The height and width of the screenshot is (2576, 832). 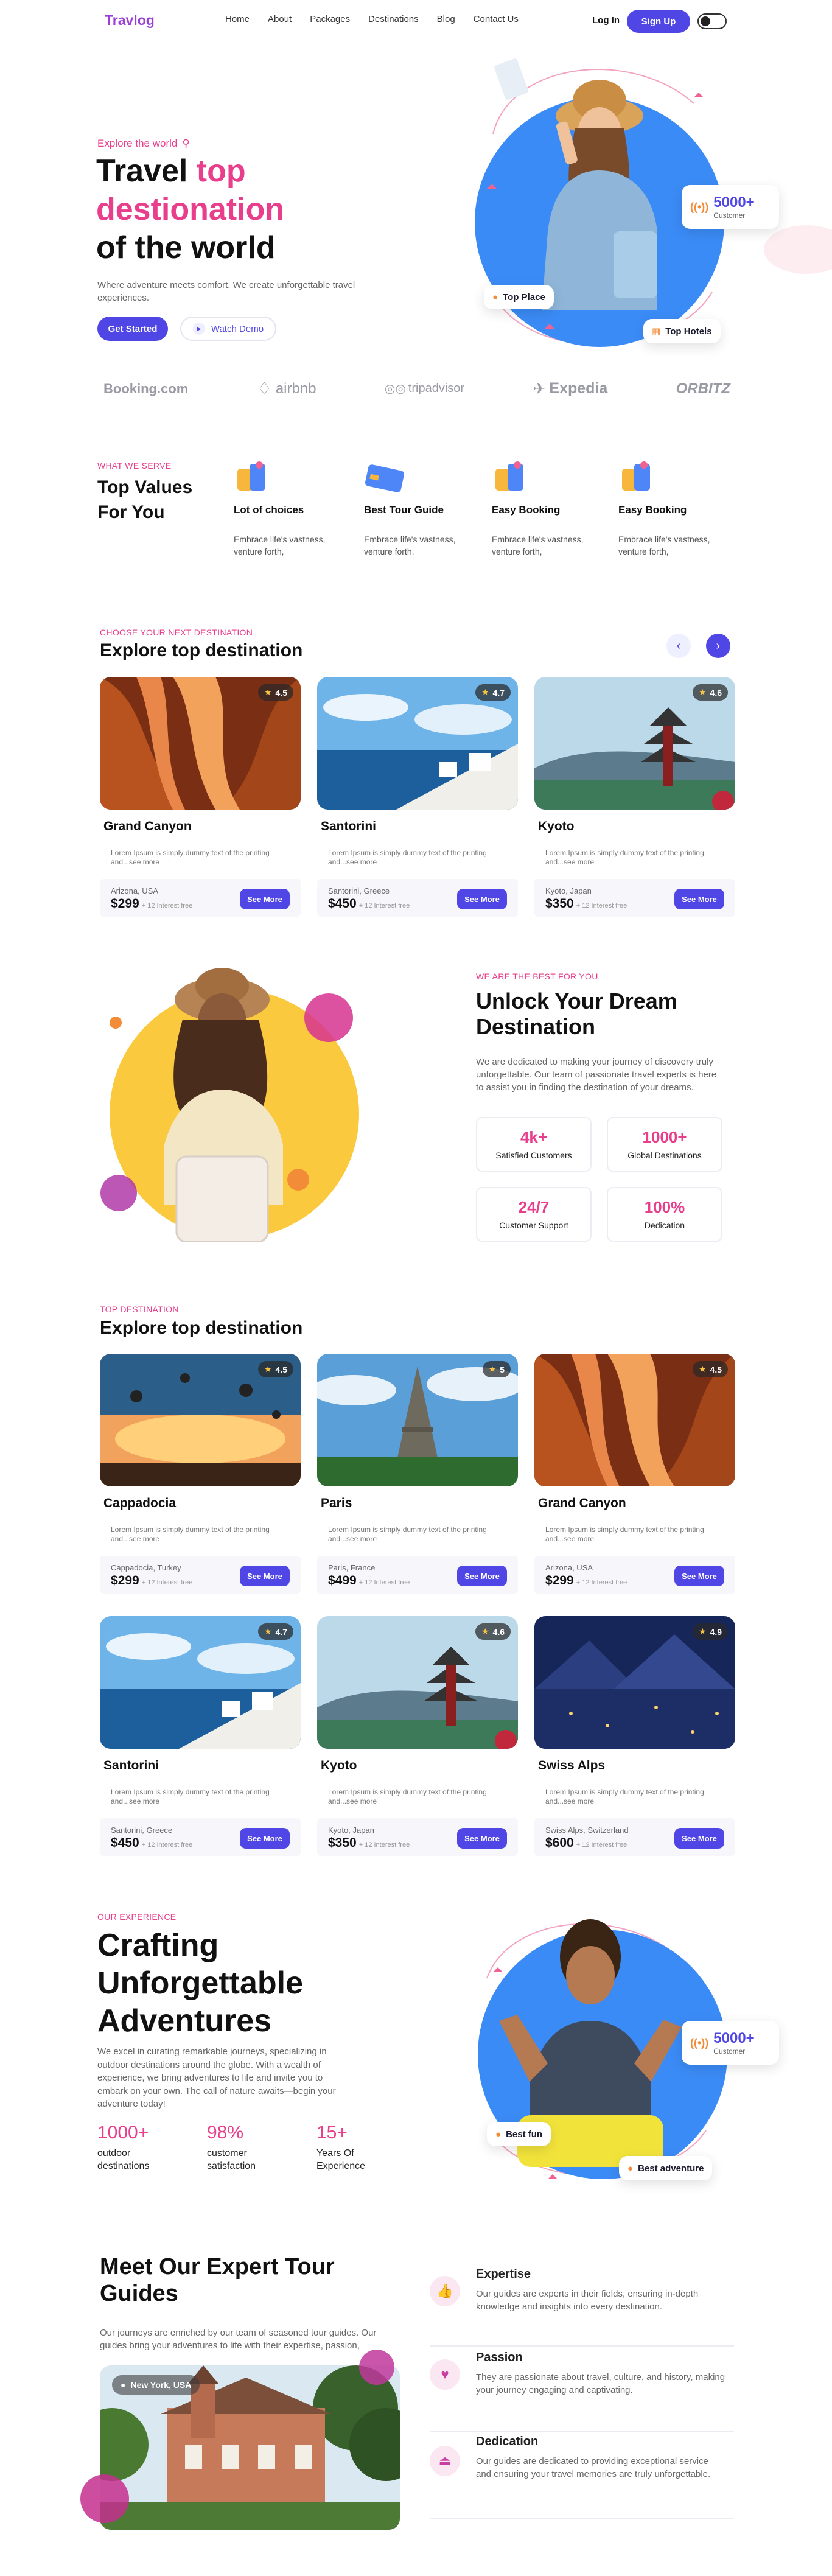 I want to click on get-started-button: Get Started, so click(x=133, y=329).